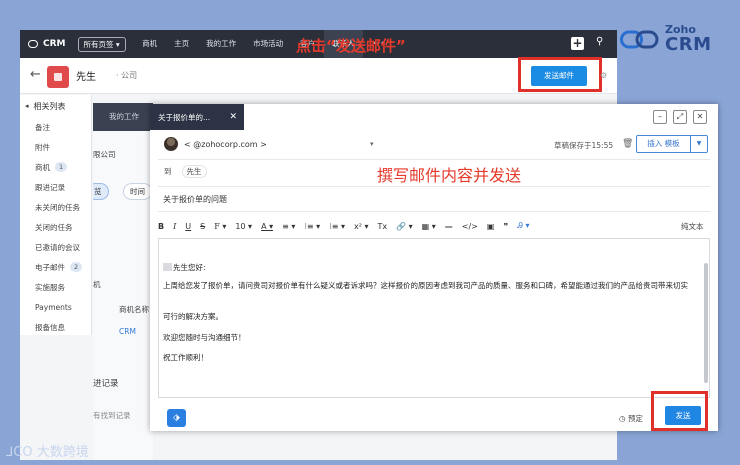  I want to click on underline-button: U, so click(188, 226).